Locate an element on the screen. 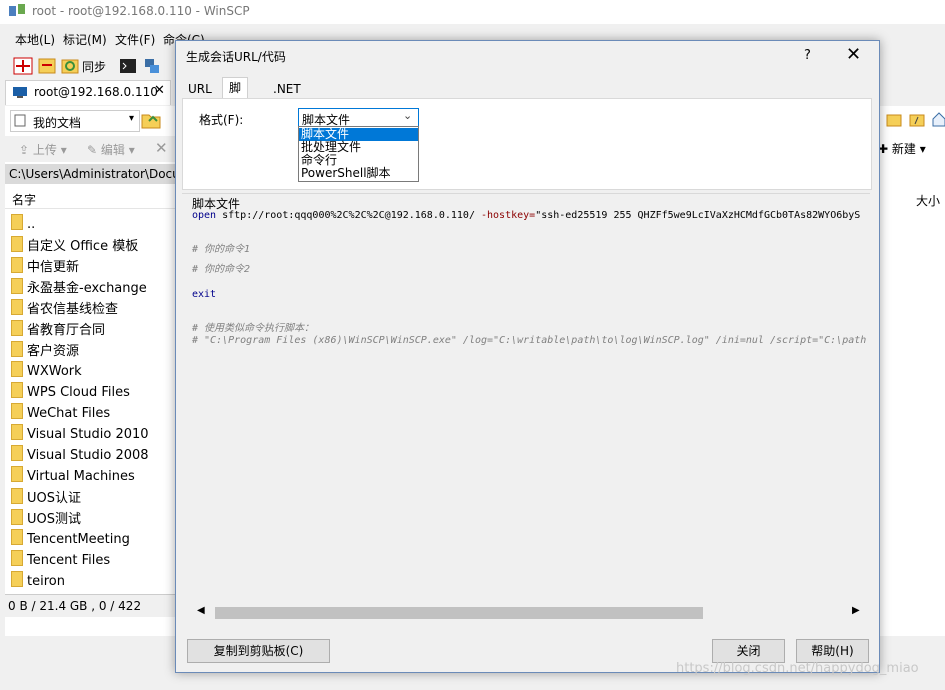  file-name: 客户资源 is located at coordinates (53, 351).